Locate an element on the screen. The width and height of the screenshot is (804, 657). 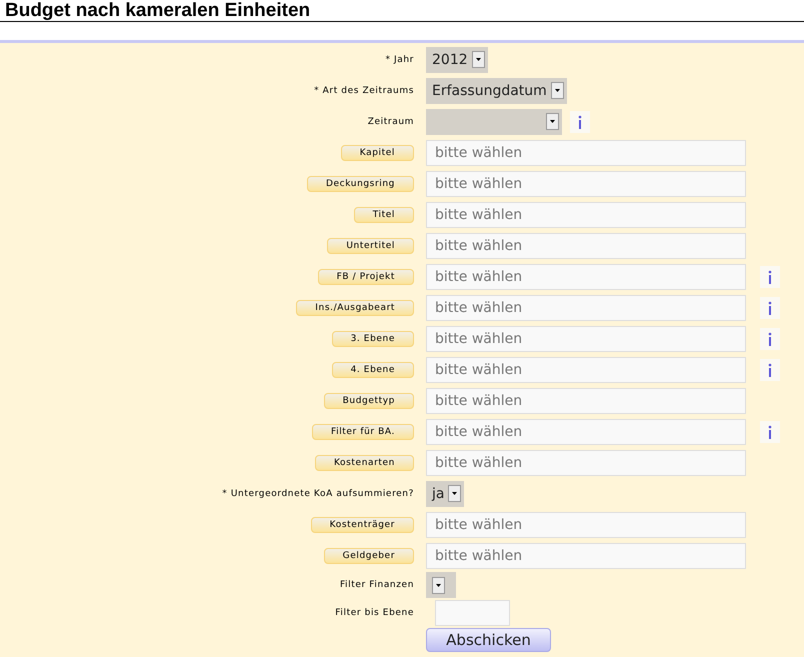
field-label-button: 4. Ebene is located at coordinates (373, 370).